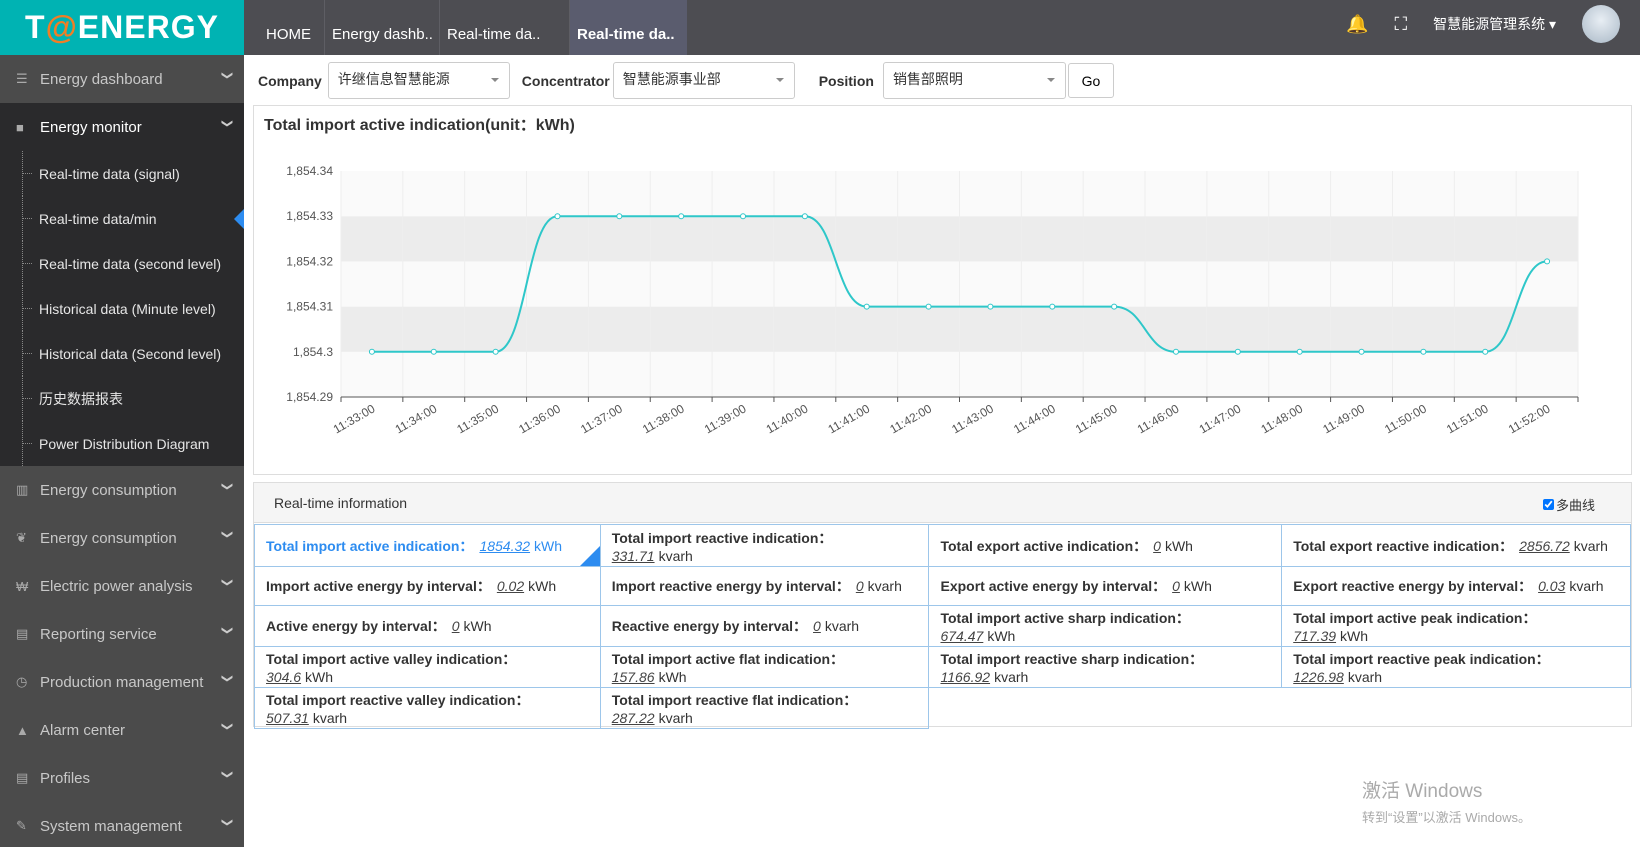 Image resolution: width=1640 pixels, height=850 pixels. Describe the element at coordinates (787, 418) in the screenshot. I see `x-tick-label: 11:40:00` at that location.